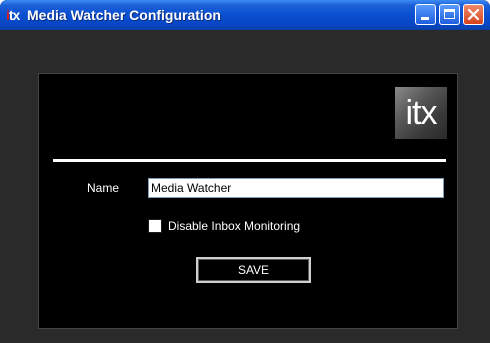  What do you see at coordinates (249, 160) in the screenshot?
I see `separator-line` at bounding box center [249, 160].